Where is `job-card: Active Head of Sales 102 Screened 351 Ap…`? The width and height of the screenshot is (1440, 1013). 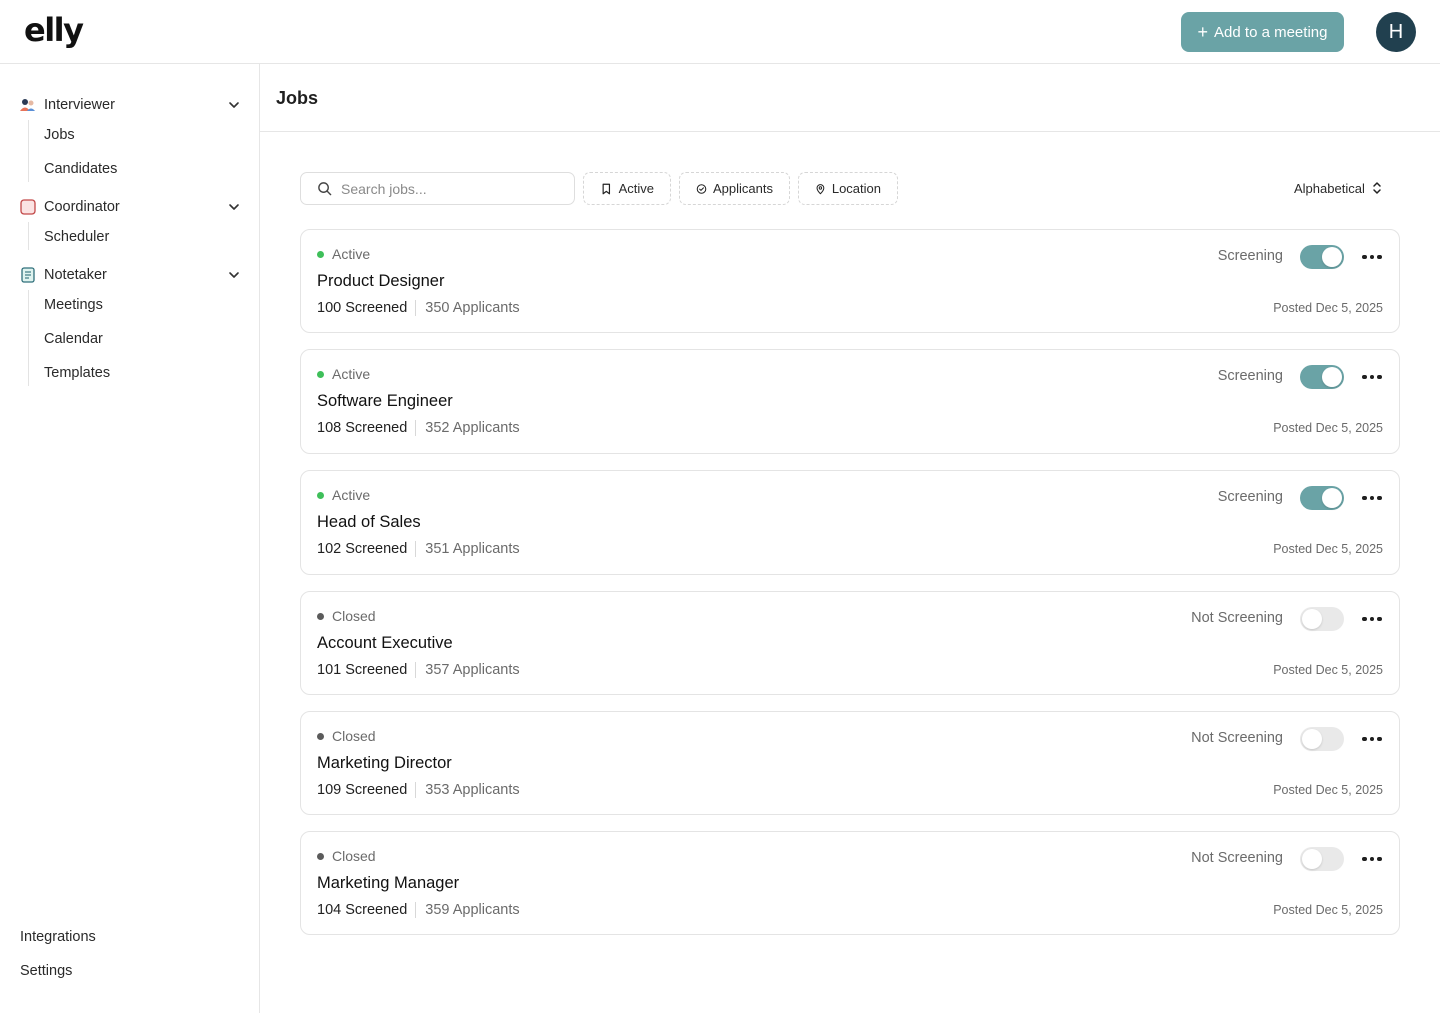 job-card: Active Head of Sales 102 Screened 351 Ap… is located at coordinates (850, 522).